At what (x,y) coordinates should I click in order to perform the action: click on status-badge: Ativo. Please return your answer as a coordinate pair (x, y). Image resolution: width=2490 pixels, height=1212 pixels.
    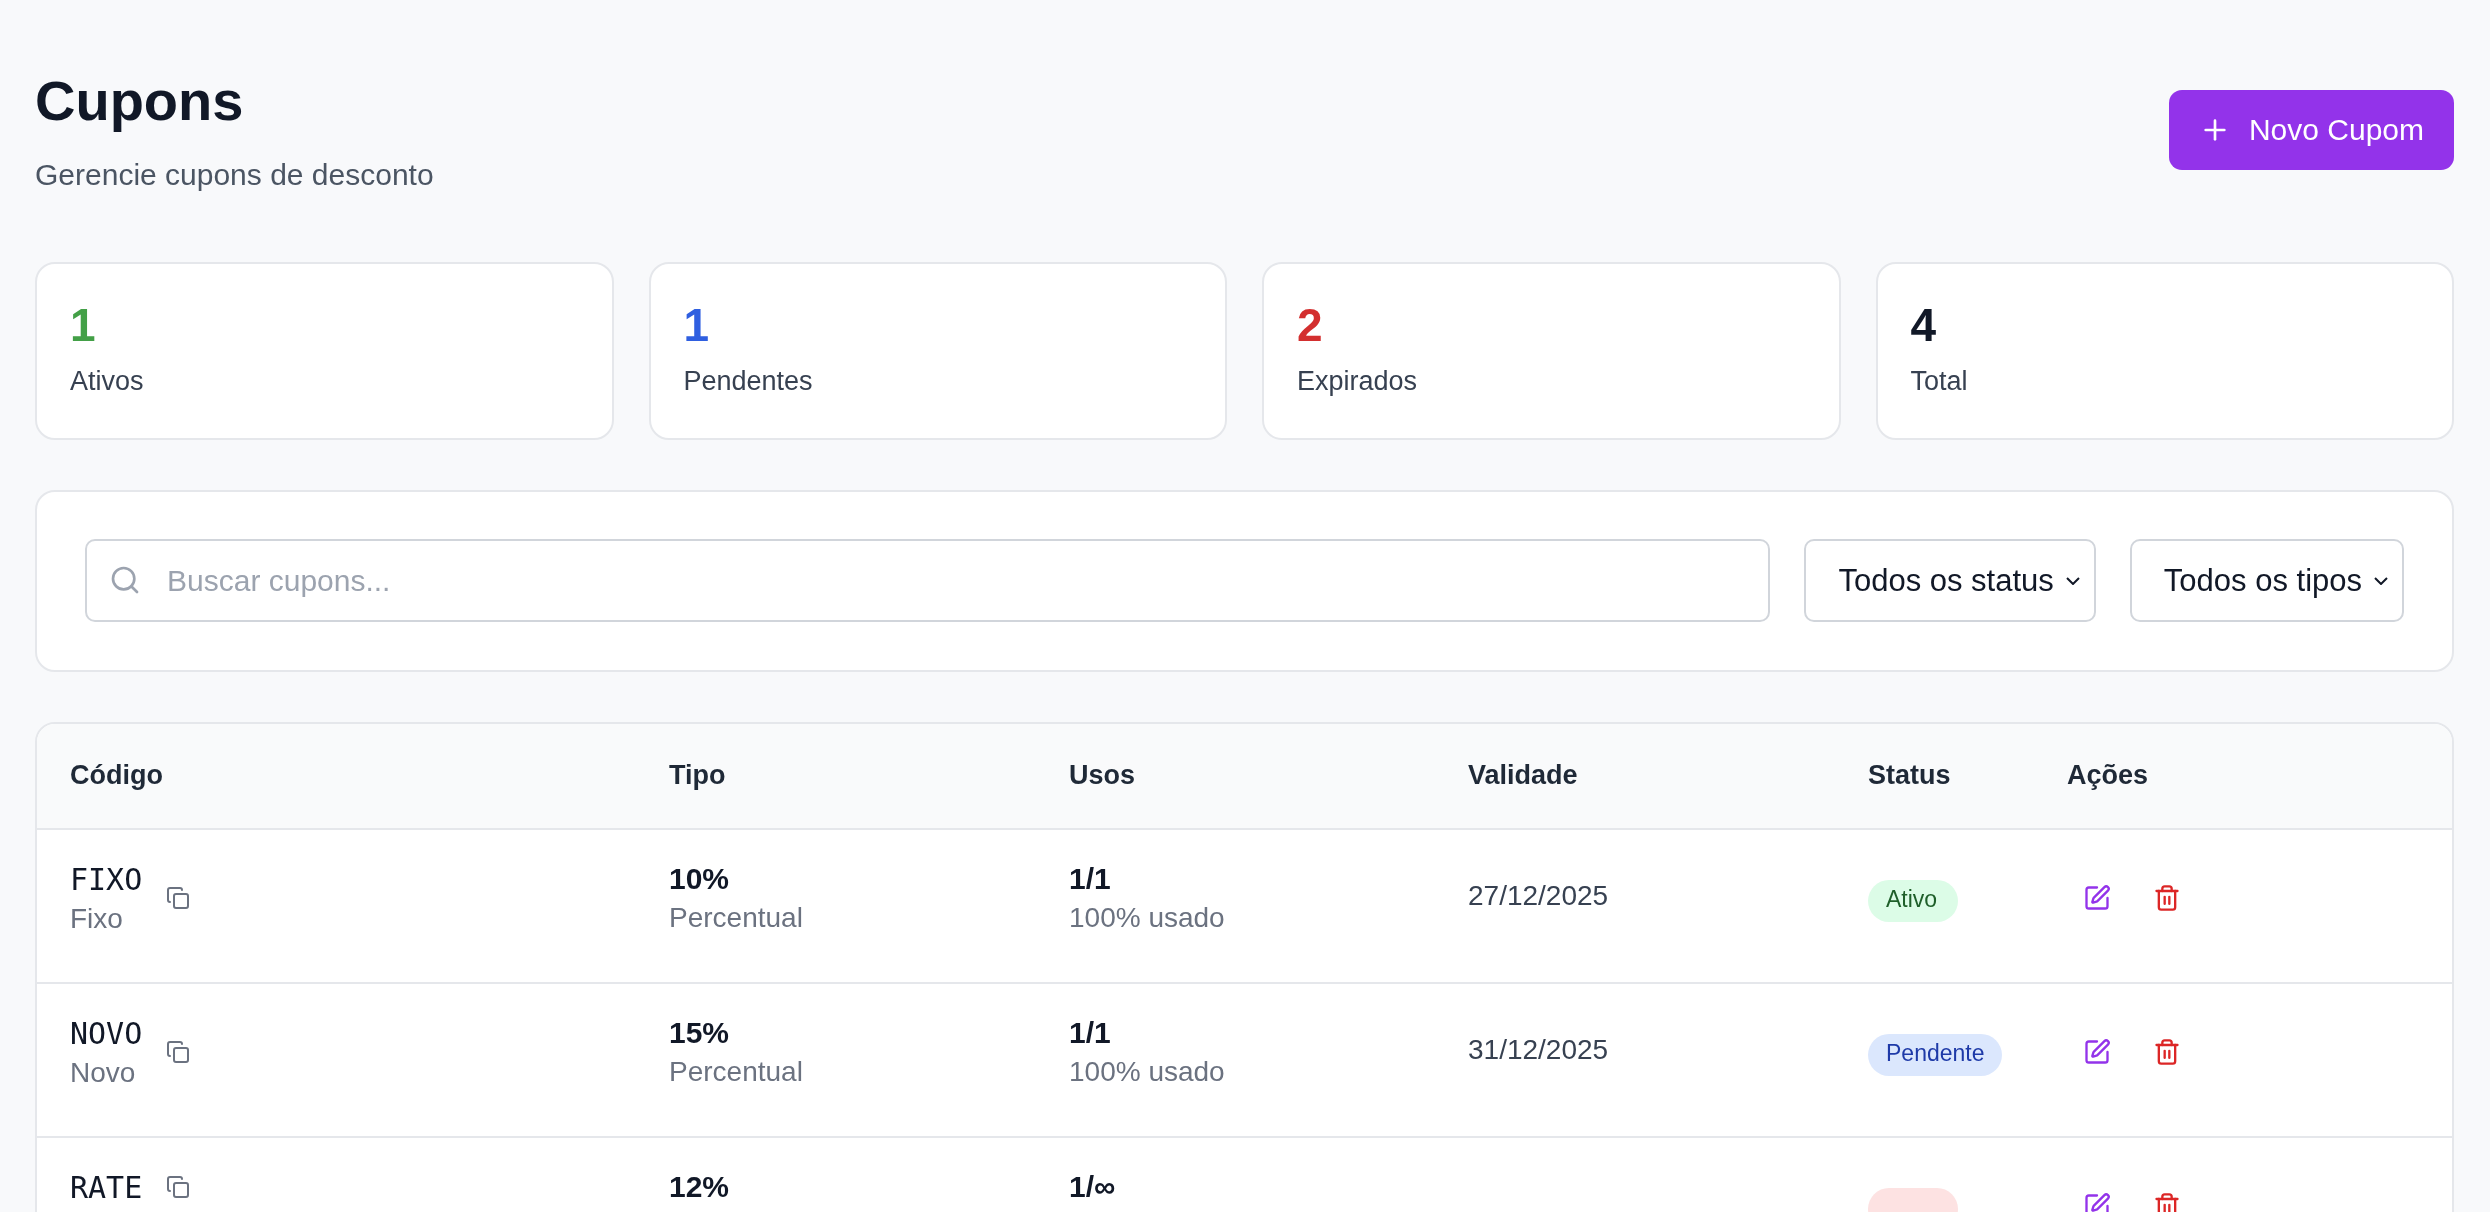
    Looking at the image, I should click on (1913, 900).